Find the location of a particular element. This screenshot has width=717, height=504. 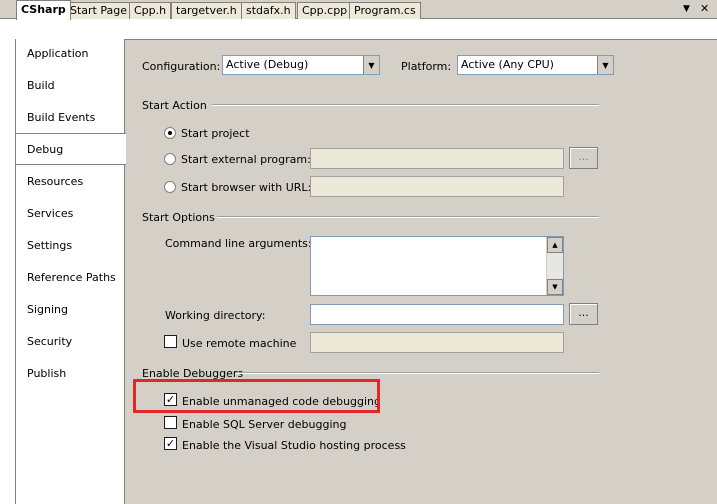

nav-item-security: Security is located at coordinates (49, 341).